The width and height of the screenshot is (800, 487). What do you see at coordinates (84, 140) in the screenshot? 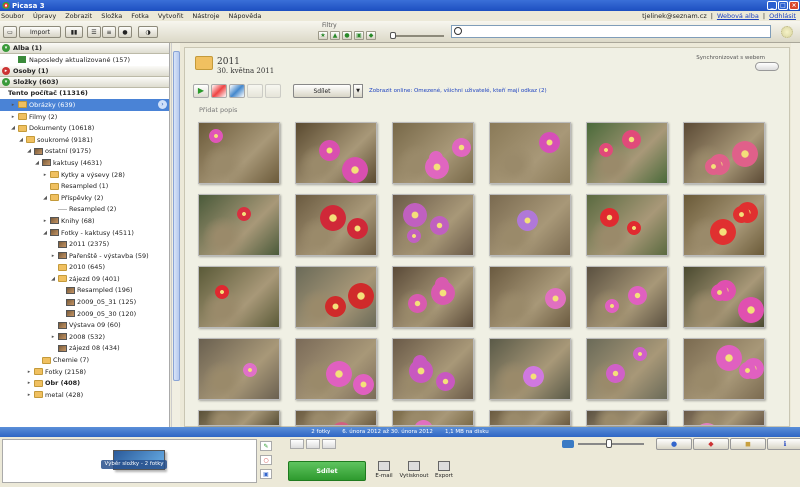
I see `folder-tree-item: ◢ soukromé (9181)` at bounding box center [84, 140].